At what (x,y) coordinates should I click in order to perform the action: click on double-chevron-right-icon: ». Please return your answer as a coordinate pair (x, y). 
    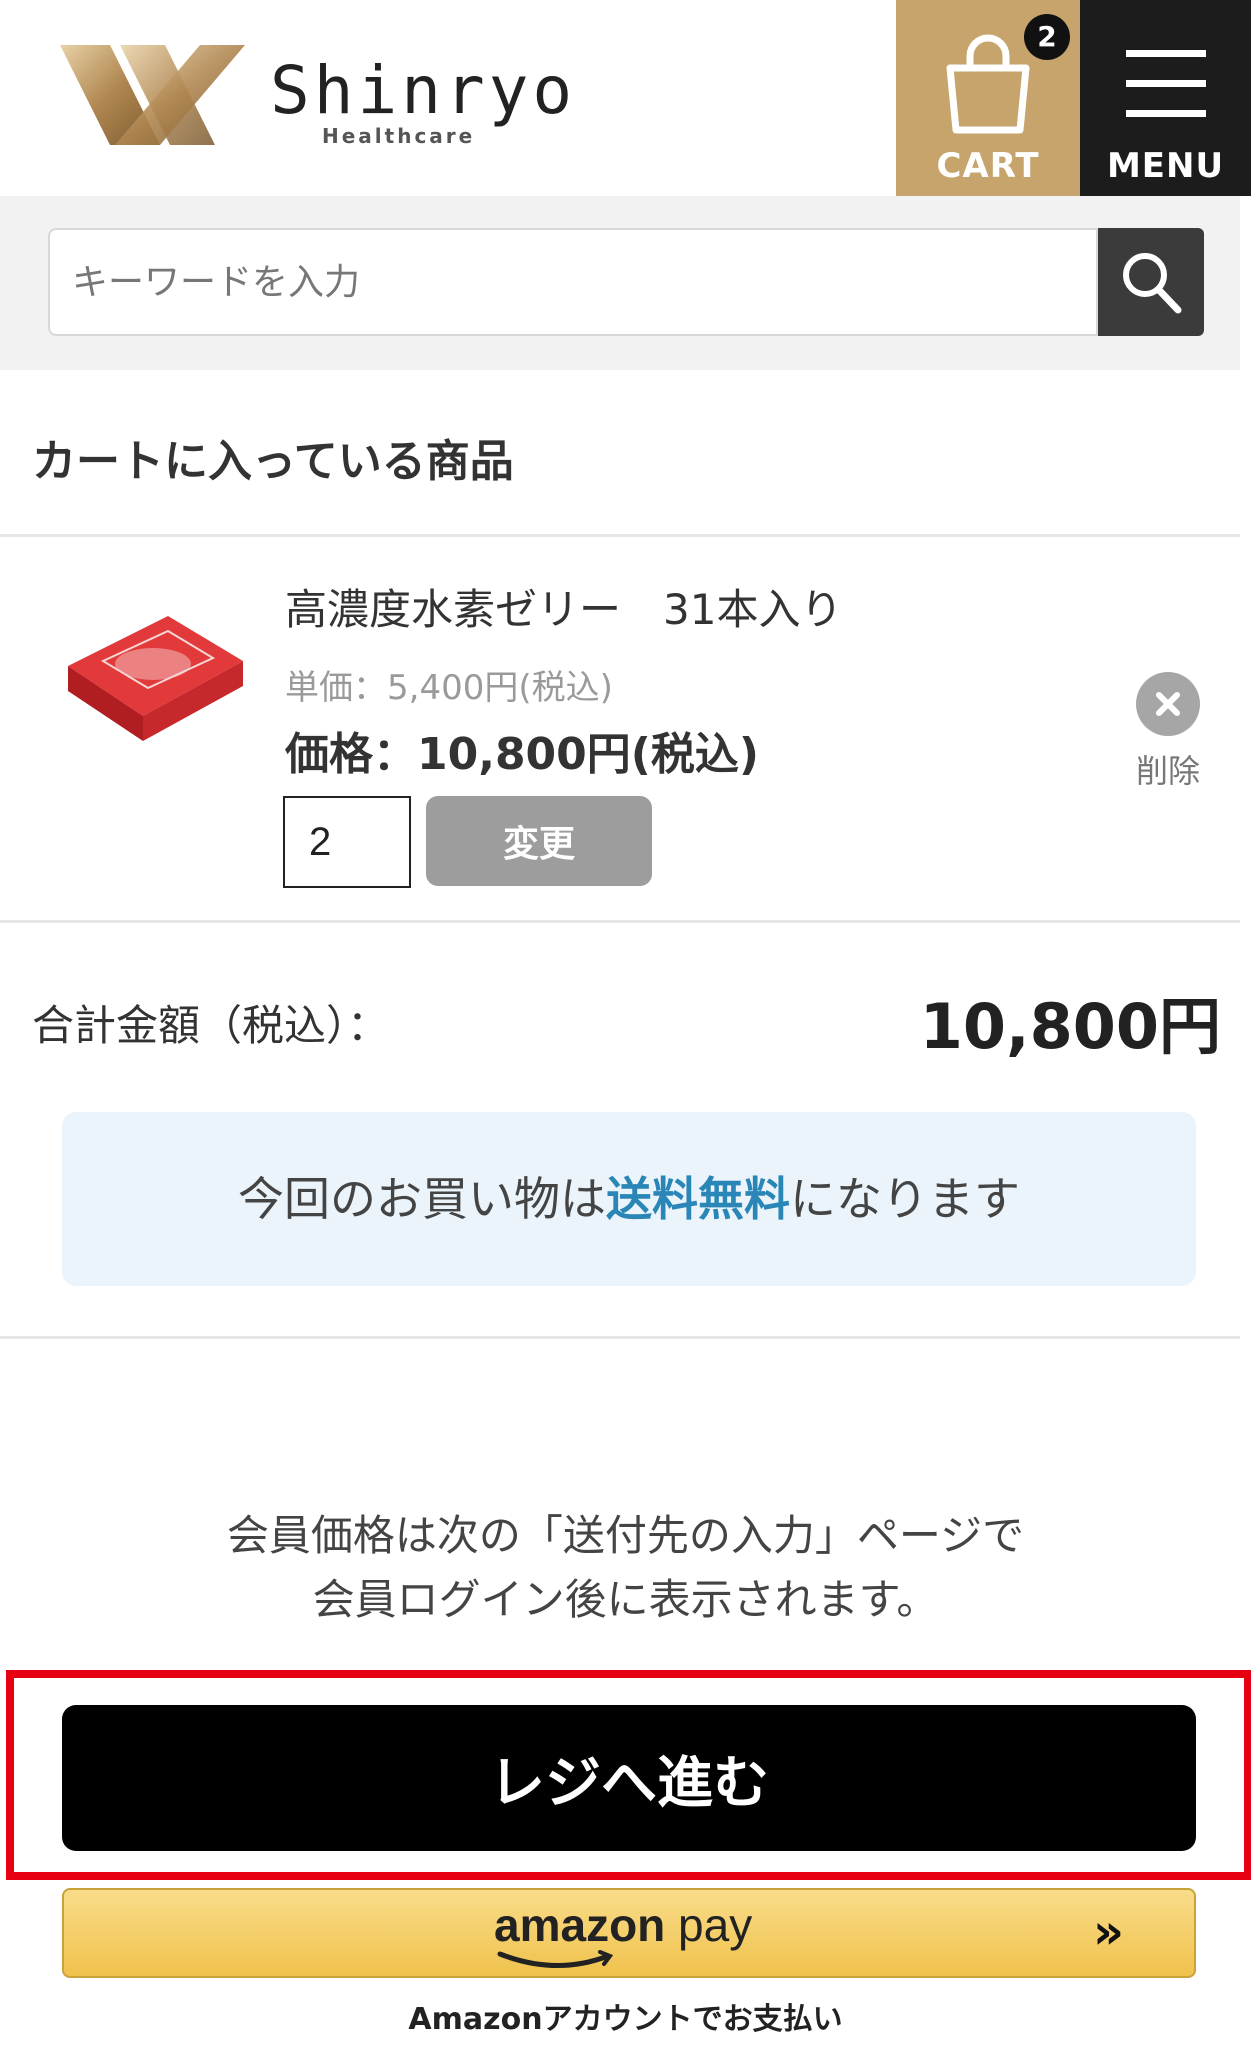
    Looking at the image, I should click on (1108, 1932).